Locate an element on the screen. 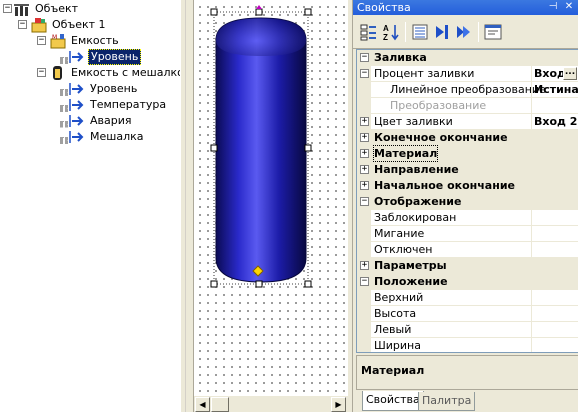 This screenshot has height=412, width=578. events-right-icon is located at coordinates (442, 32).